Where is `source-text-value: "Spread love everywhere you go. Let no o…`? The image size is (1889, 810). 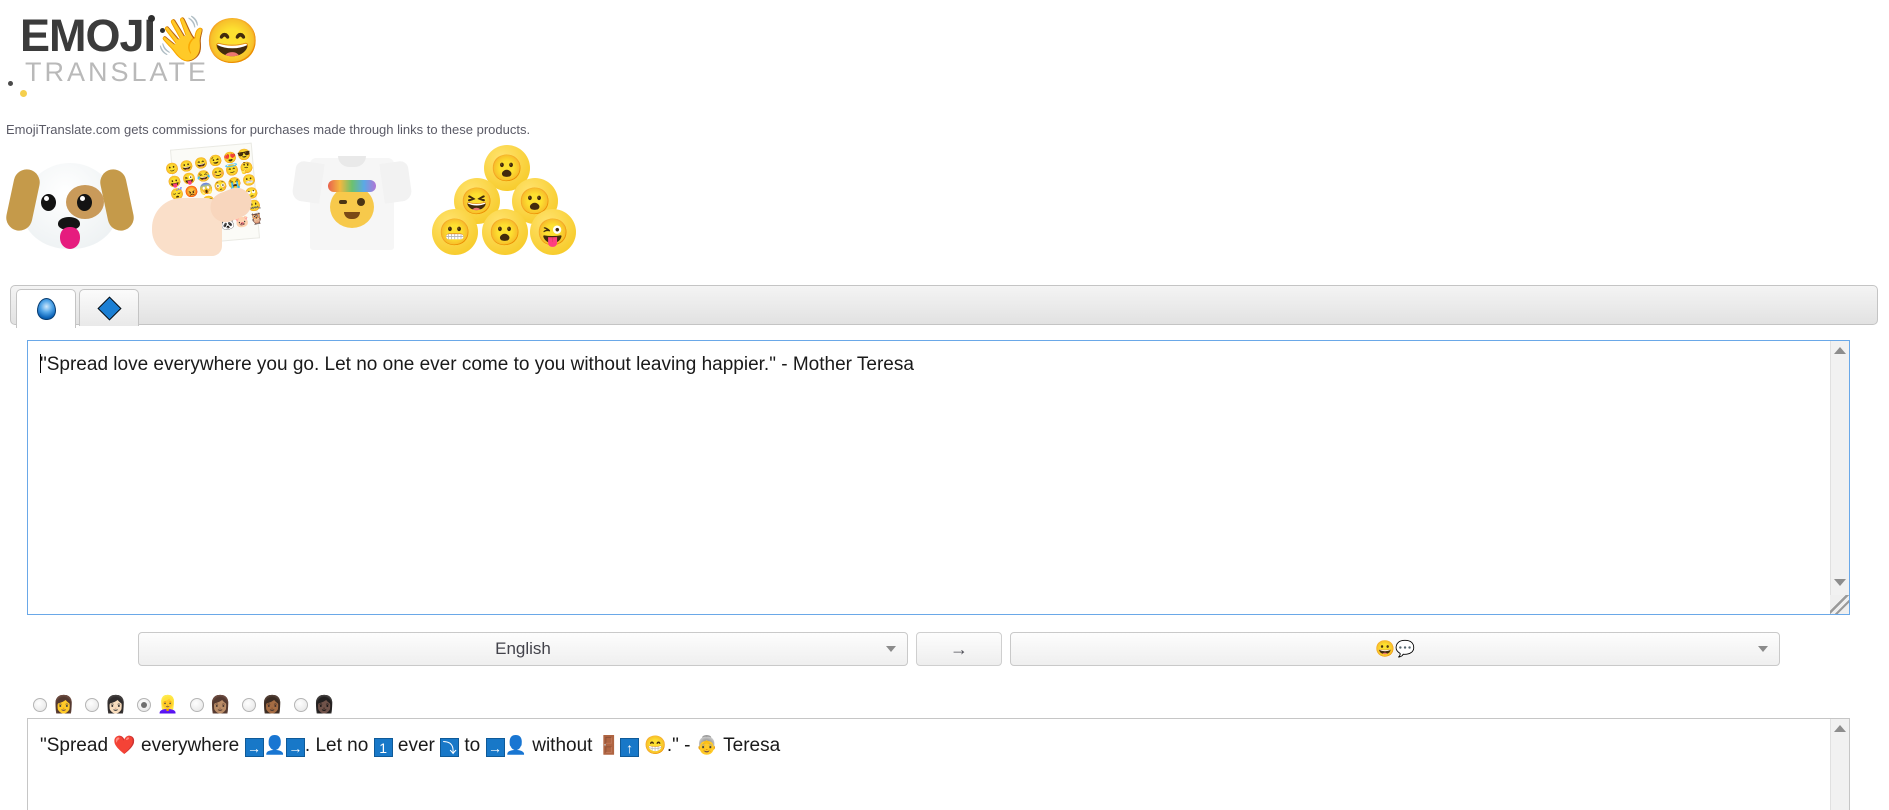
source-text-value: "Spread love everywhere you go. Let no o… is located at coordinates (929, 365).